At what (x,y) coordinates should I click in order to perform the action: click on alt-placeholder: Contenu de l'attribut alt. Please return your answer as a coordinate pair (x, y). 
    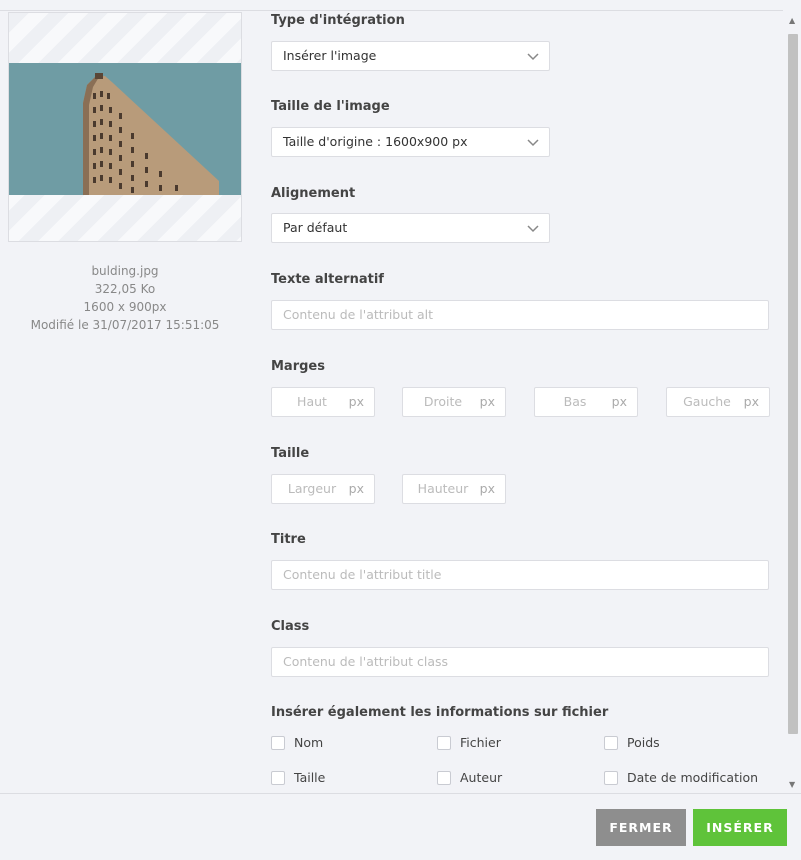
    Looking at the image, I should click on (358, 314).